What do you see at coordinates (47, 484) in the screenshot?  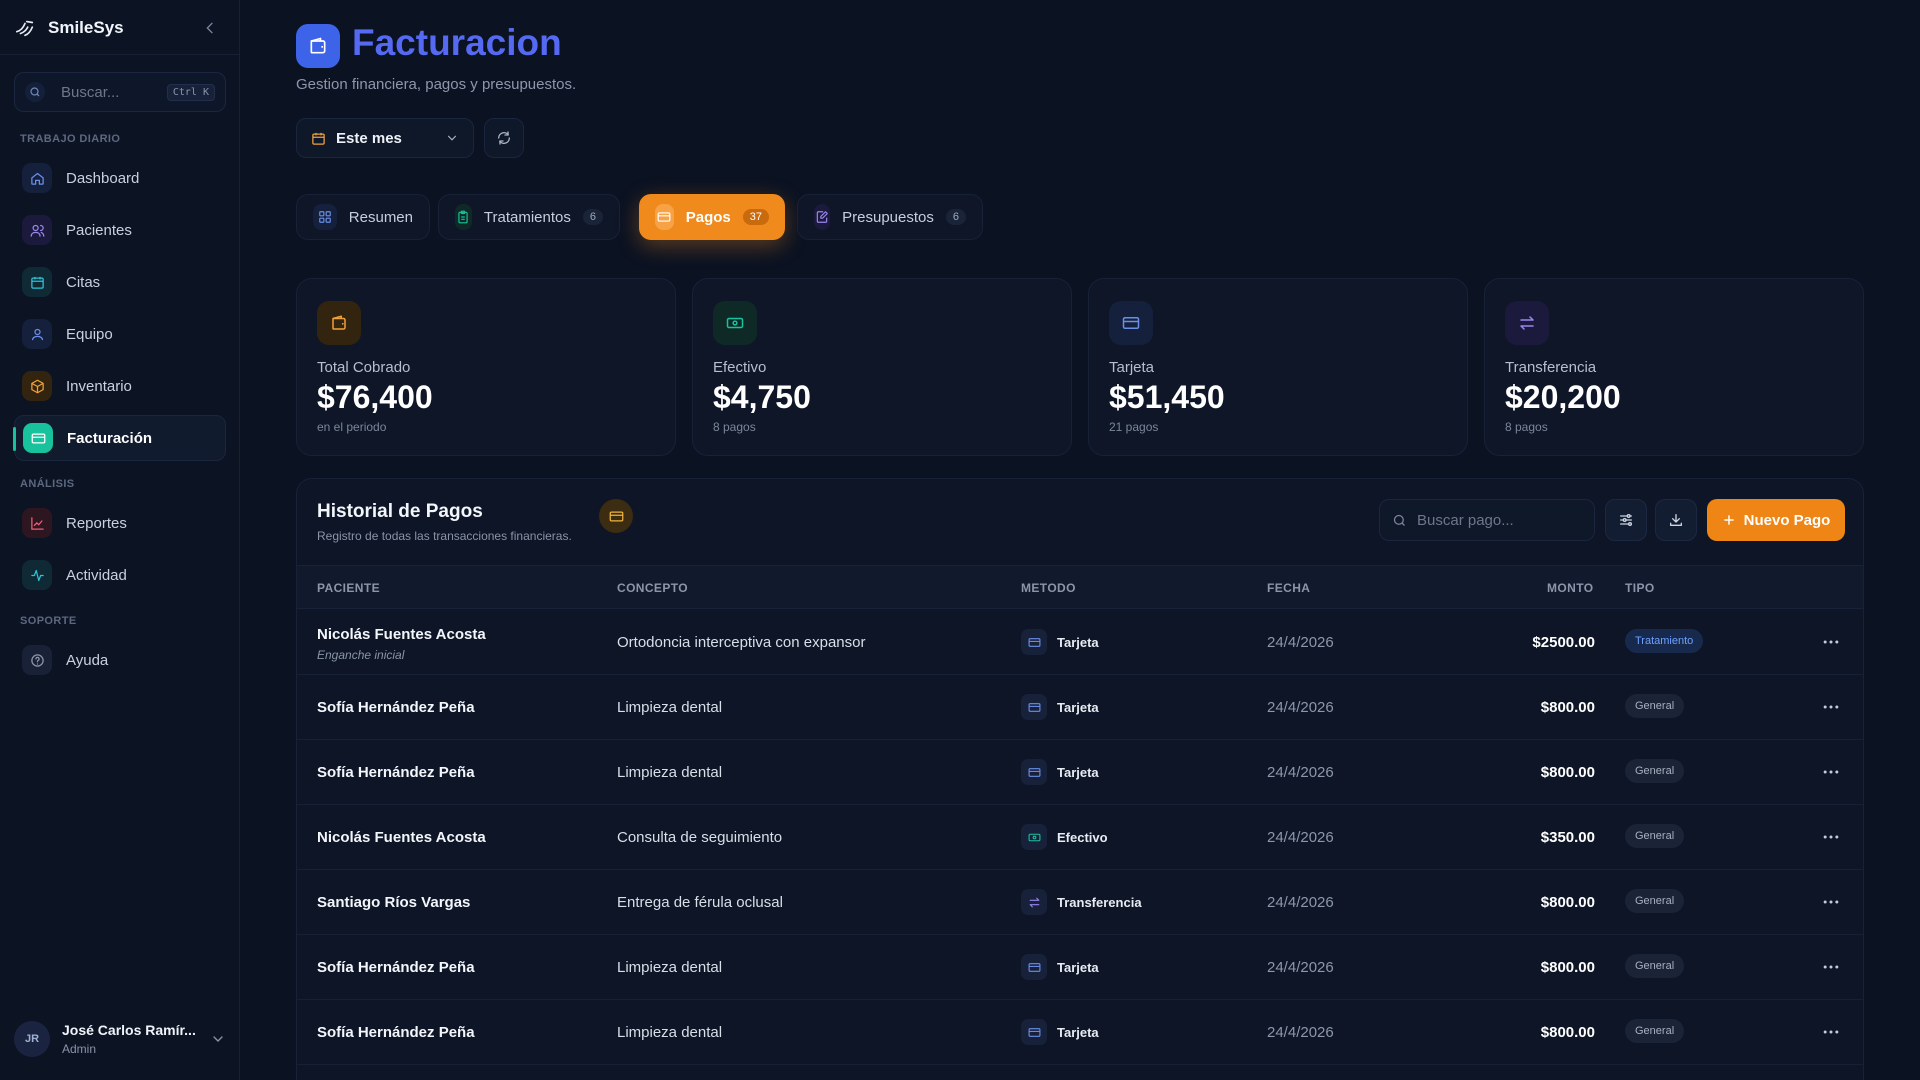 I see `section-label-analisis: ANÁLISIS` at bounding box center [47, 484].